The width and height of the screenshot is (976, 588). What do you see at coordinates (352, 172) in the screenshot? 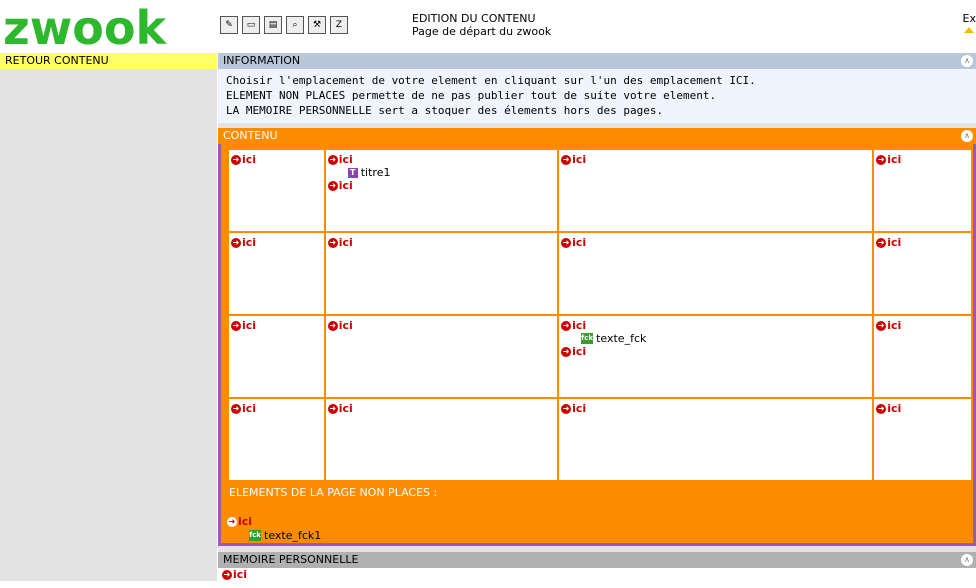
I see `titre-icon: T` at bounding box center [352, 172].